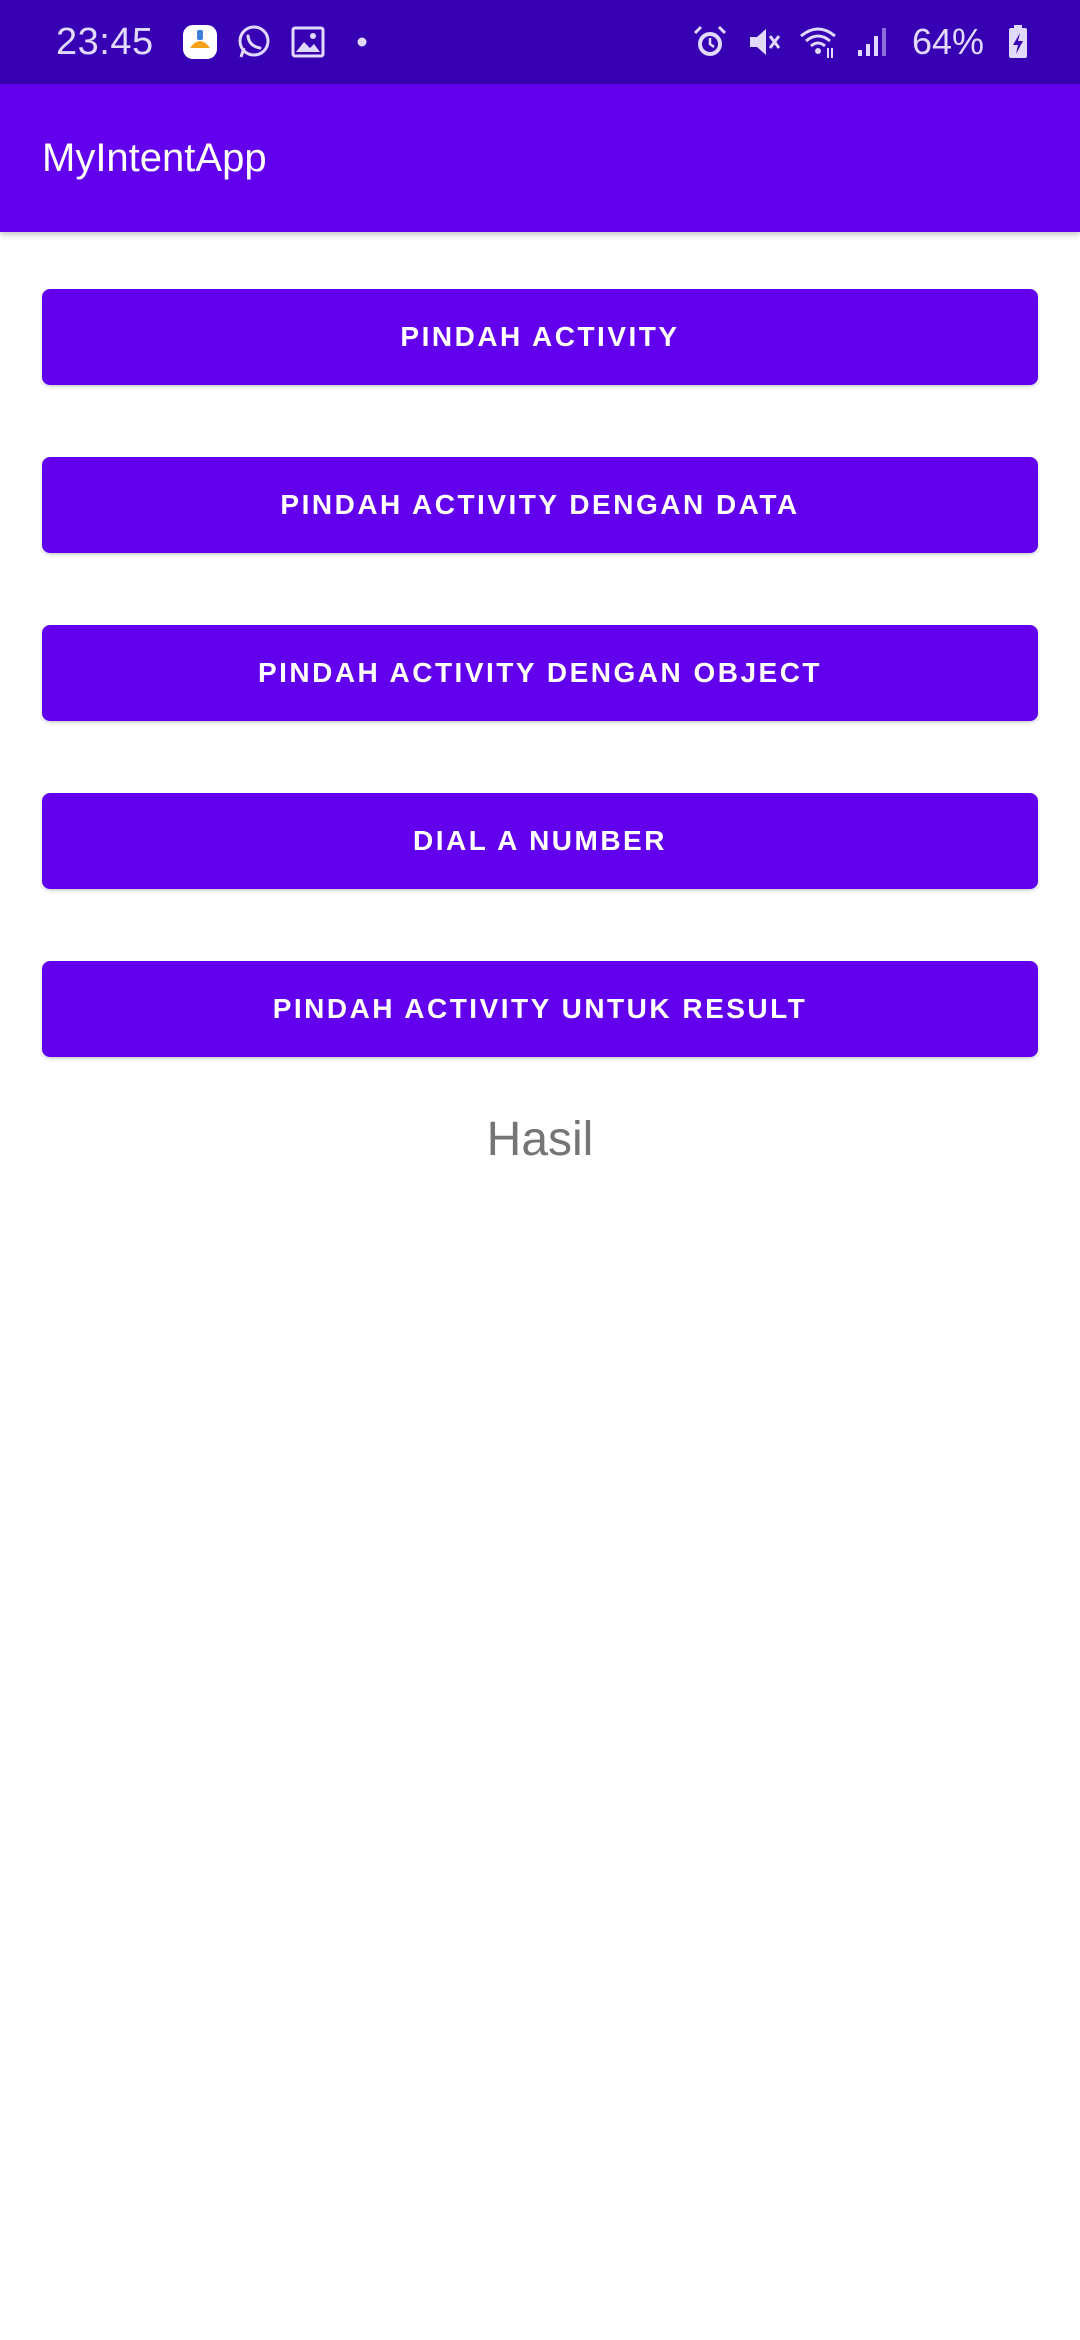  Describe the element at coordinates (540, 337) in the screenshot. I see `pindah-activity-button: PINDAH ACTIVITY` at that location.